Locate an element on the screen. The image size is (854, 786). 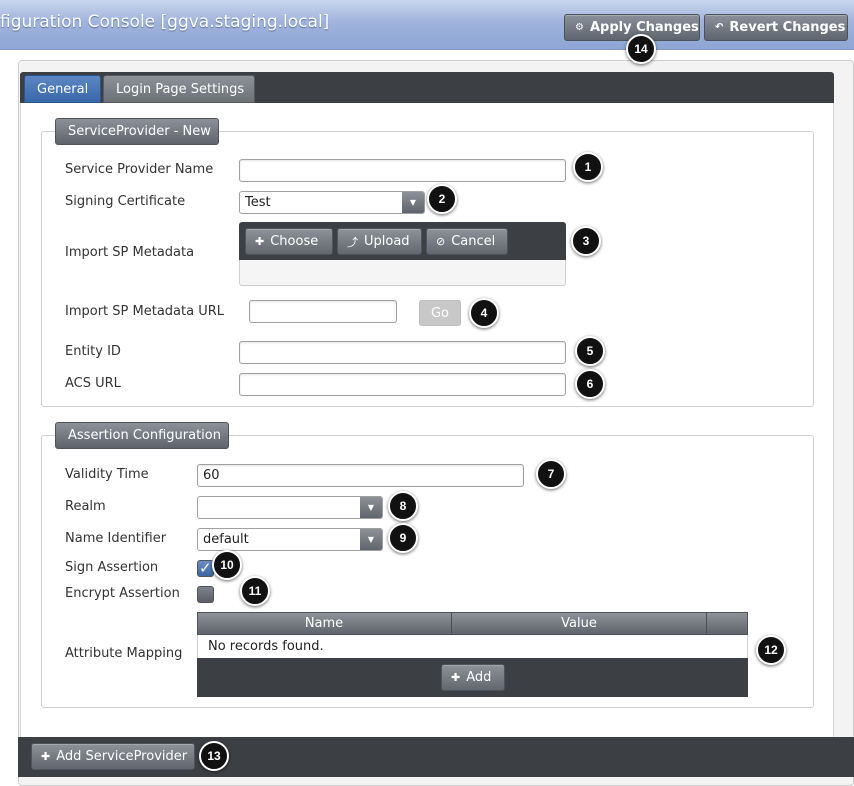
realm-select: ▼ is located at coordinates (290, 507).